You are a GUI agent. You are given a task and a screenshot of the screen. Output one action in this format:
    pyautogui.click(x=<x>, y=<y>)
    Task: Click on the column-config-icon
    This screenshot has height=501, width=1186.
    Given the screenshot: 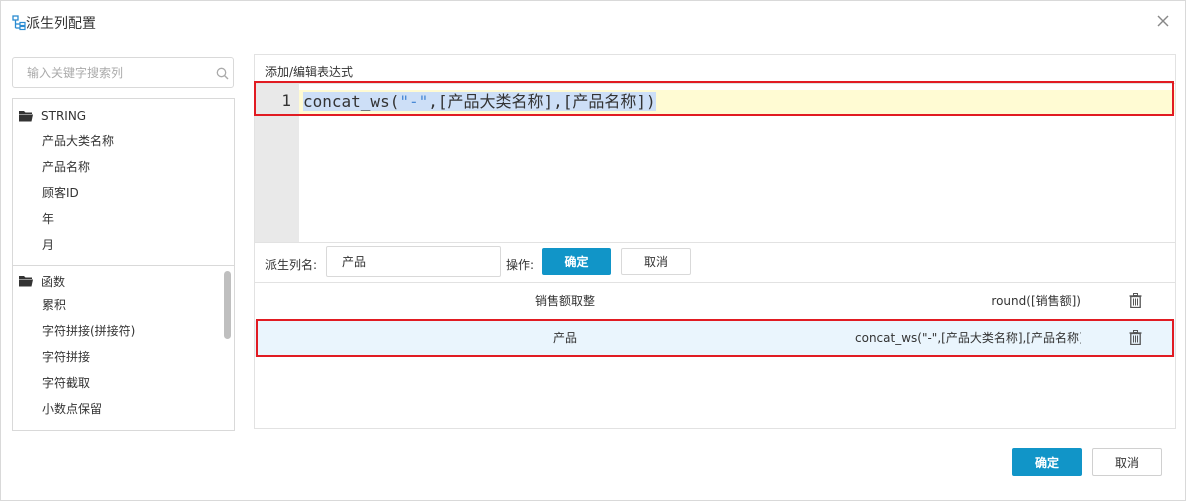 What is the action you would take?
    pyautogui.click(x=19, y=23)
    